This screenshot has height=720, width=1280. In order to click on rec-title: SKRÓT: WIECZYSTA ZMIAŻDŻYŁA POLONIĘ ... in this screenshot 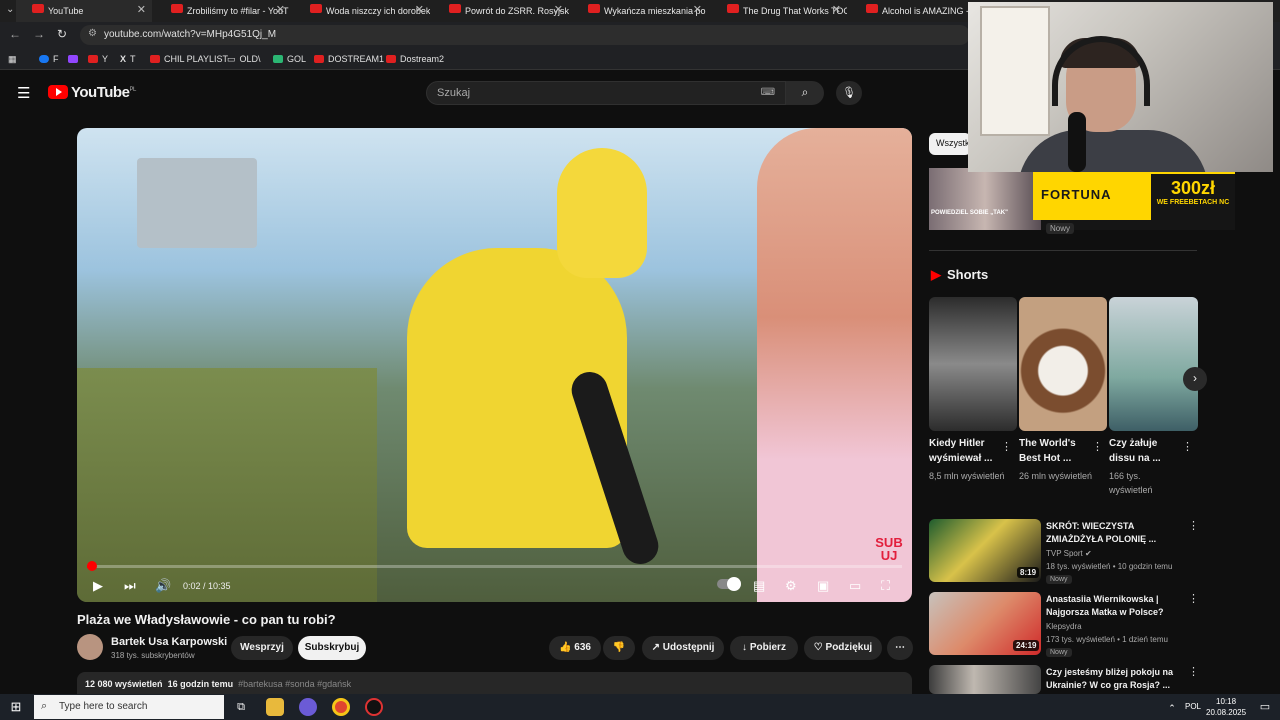, I will do `click(1116, 533)`.